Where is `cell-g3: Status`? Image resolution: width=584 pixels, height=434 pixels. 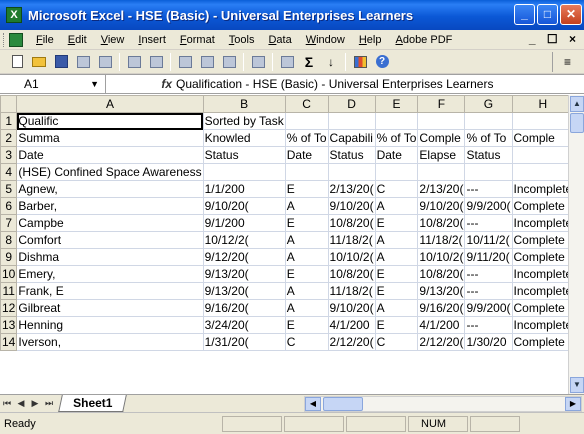 cell-g3: Status is located at coordinates (488, 155).